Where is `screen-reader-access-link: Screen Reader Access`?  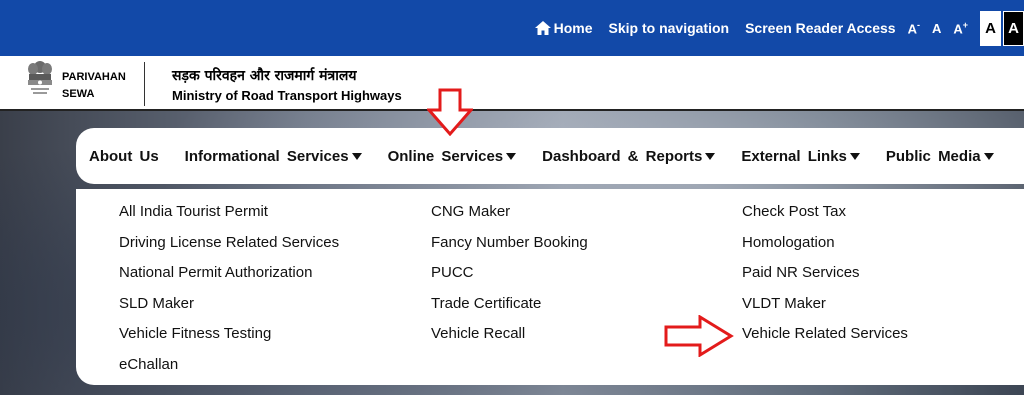 screen-reader-access-link: Screen Reader Access is located at coordinates (820, 28).